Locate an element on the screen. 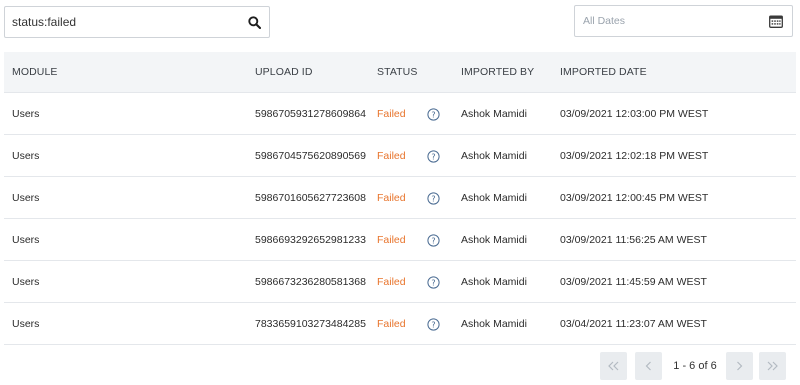  calendar-icon is located at coordinates (776, 21).